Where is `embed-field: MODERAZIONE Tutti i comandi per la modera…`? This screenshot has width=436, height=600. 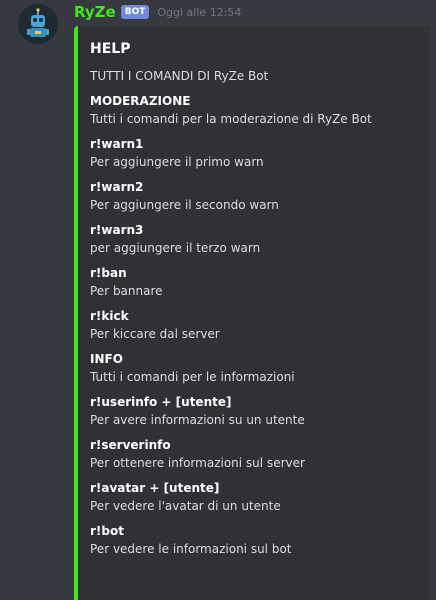 embed-field: MODERAZIONE Tutti i comandi per la modera… is located at coordinates (254, 110).